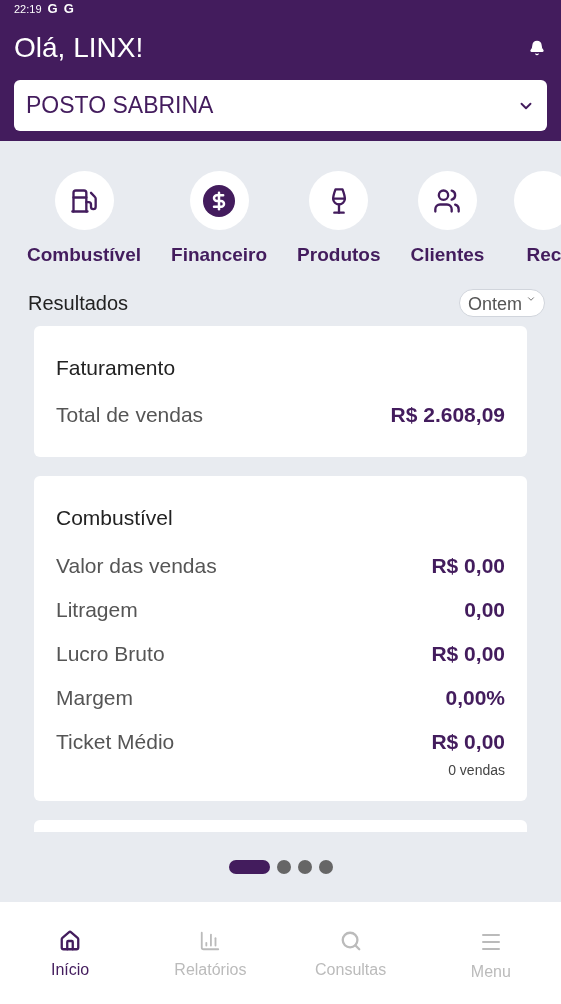  I want to click on metric-label: Valor das vendas, so click(136, 565).